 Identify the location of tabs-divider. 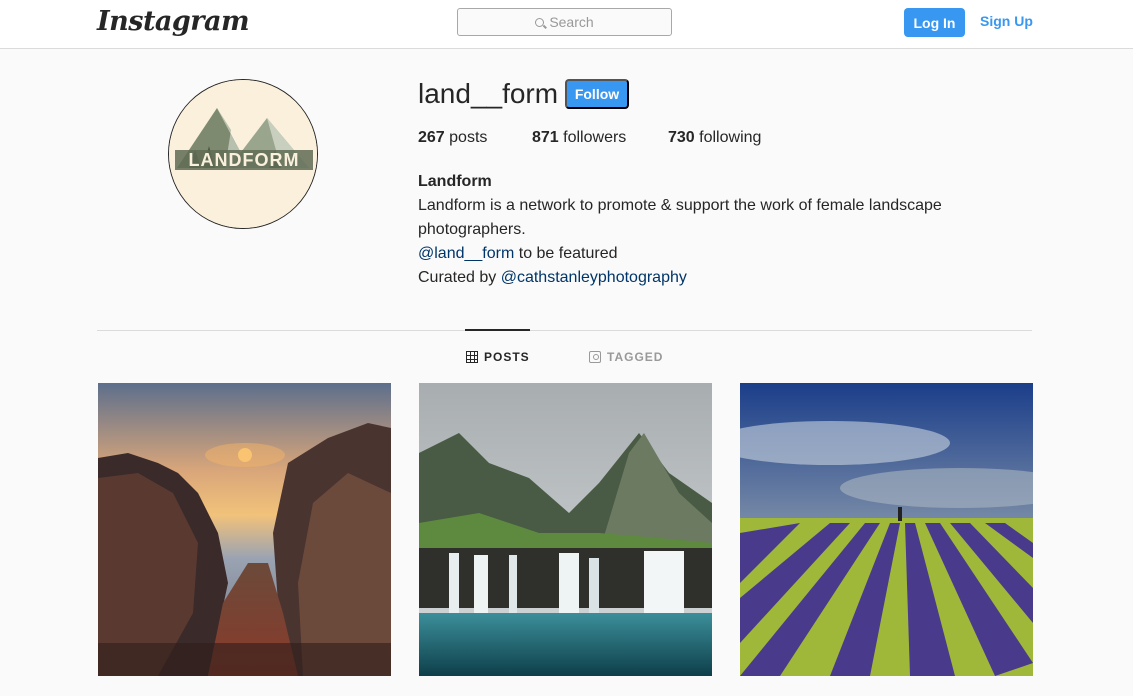
(564, 330).